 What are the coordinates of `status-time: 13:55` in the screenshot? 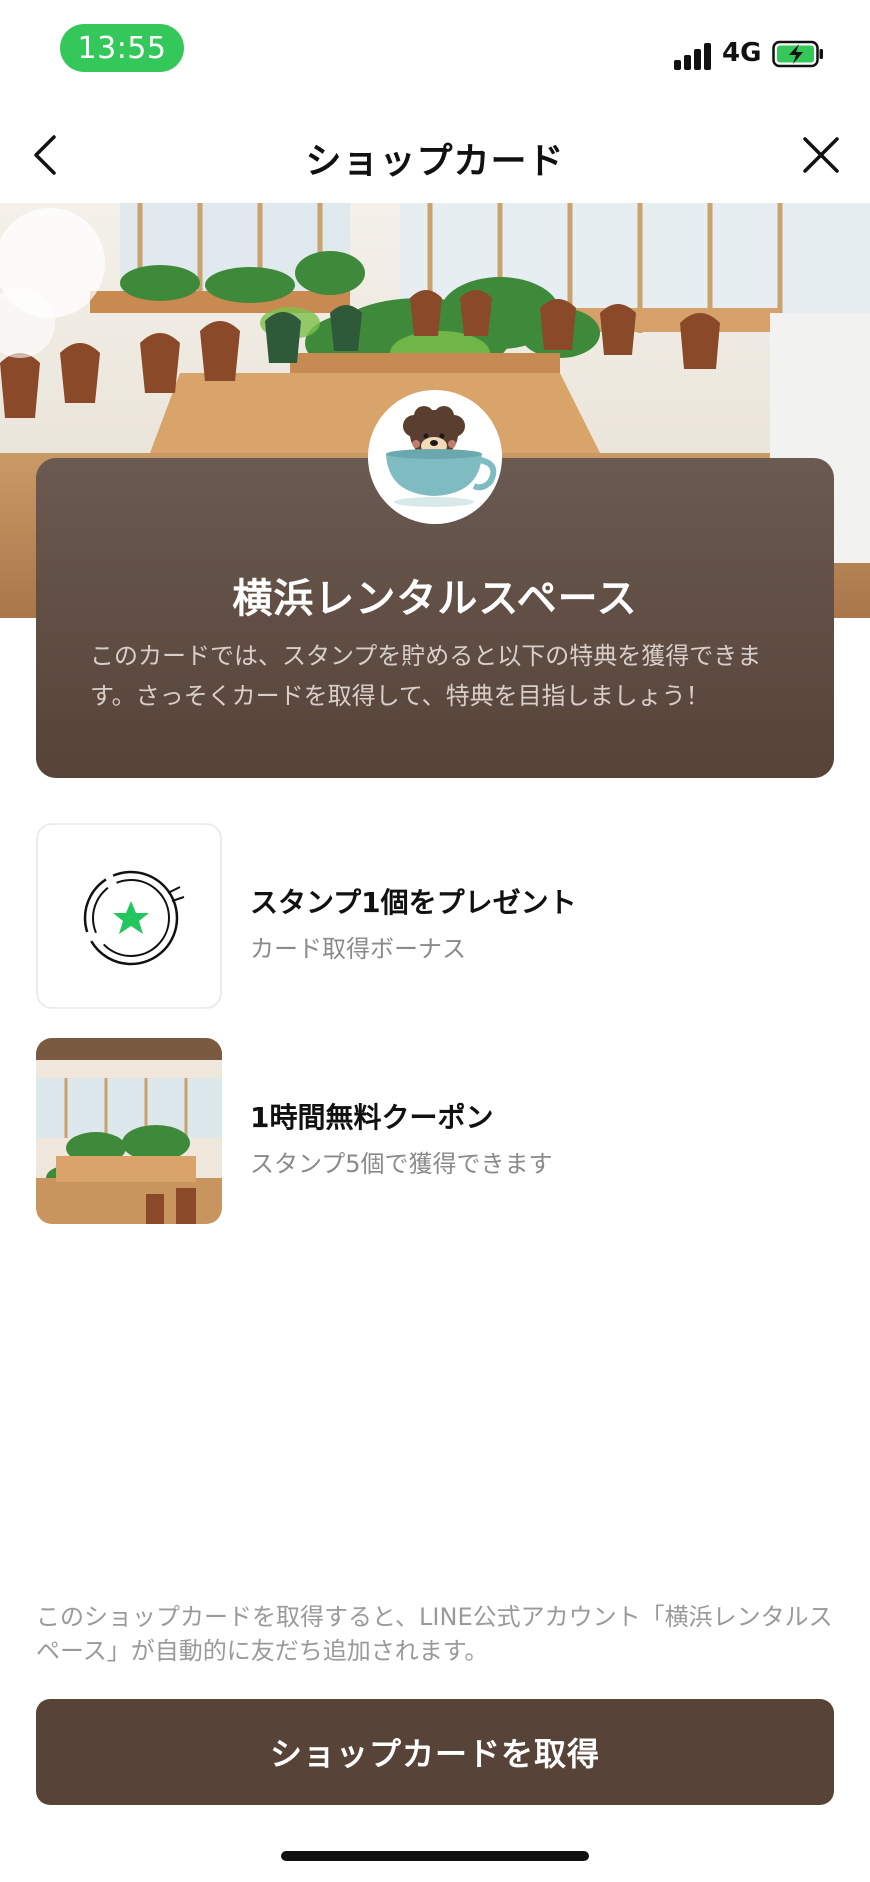 It's located at (122, 48).